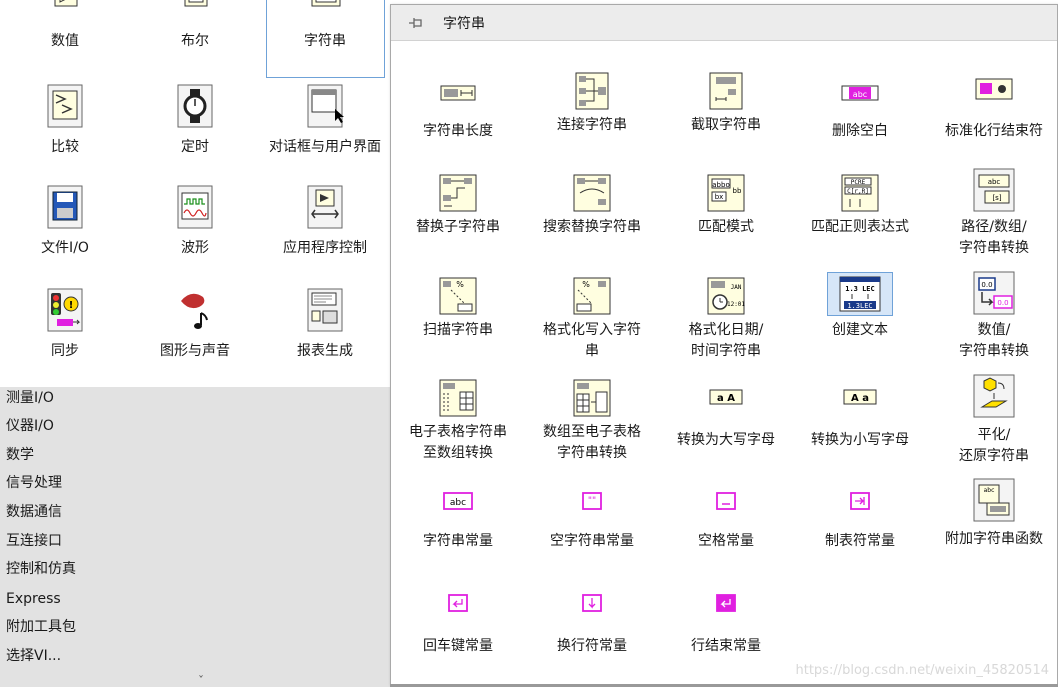 Image resolution: width=1058 pixels, height=687 pixels. Describe the element at coordinates (726, 296) in the screenshot. I see `clock-format-icon: JAN 12:01` at that location.